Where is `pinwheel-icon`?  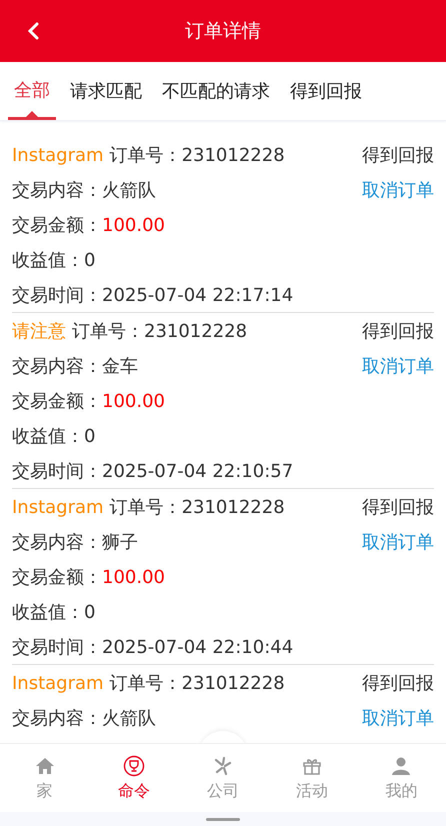
pinwheel-icon is located at coordinates (223, 765).